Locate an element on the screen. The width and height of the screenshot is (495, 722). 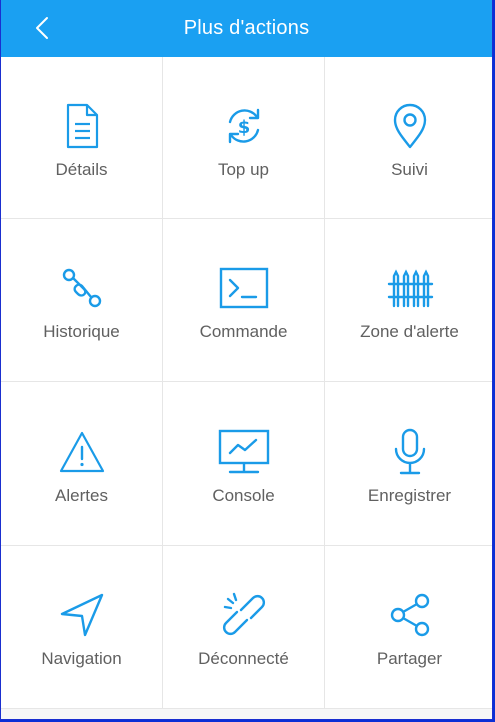
route-icon is located at coordinates (82, 288).